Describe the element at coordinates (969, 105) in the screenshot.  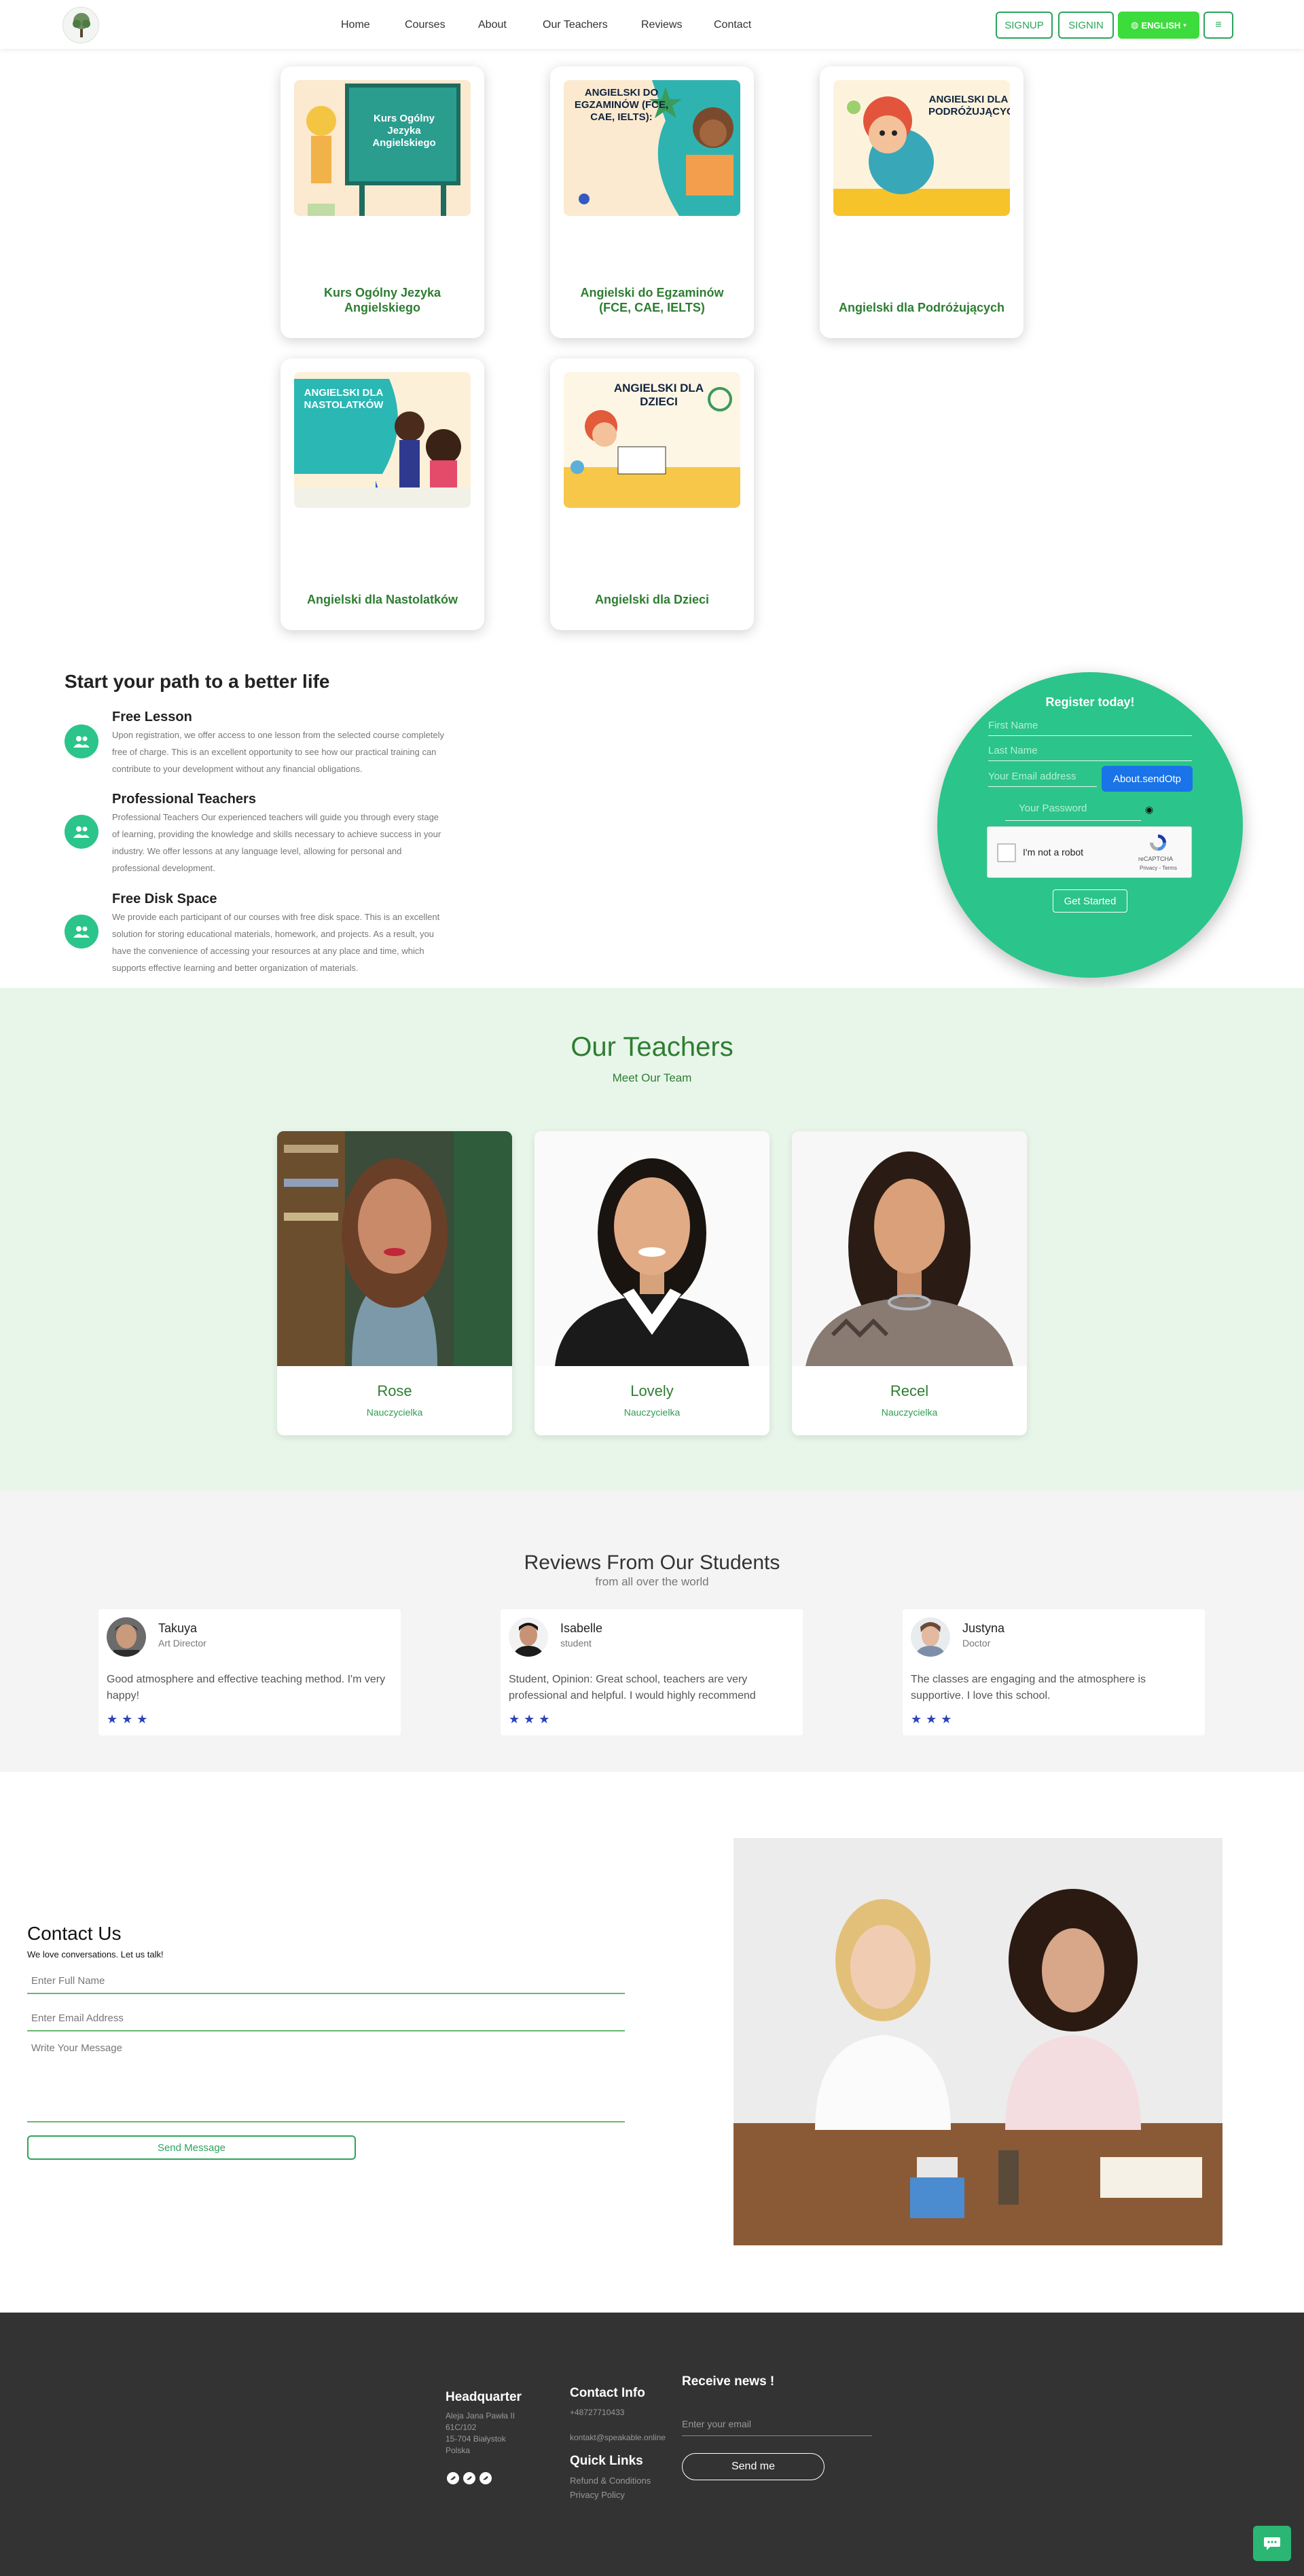
I see `course-image-text: ANGIELSKI DLA PODRÓŻUJĄCYCH` at that location.